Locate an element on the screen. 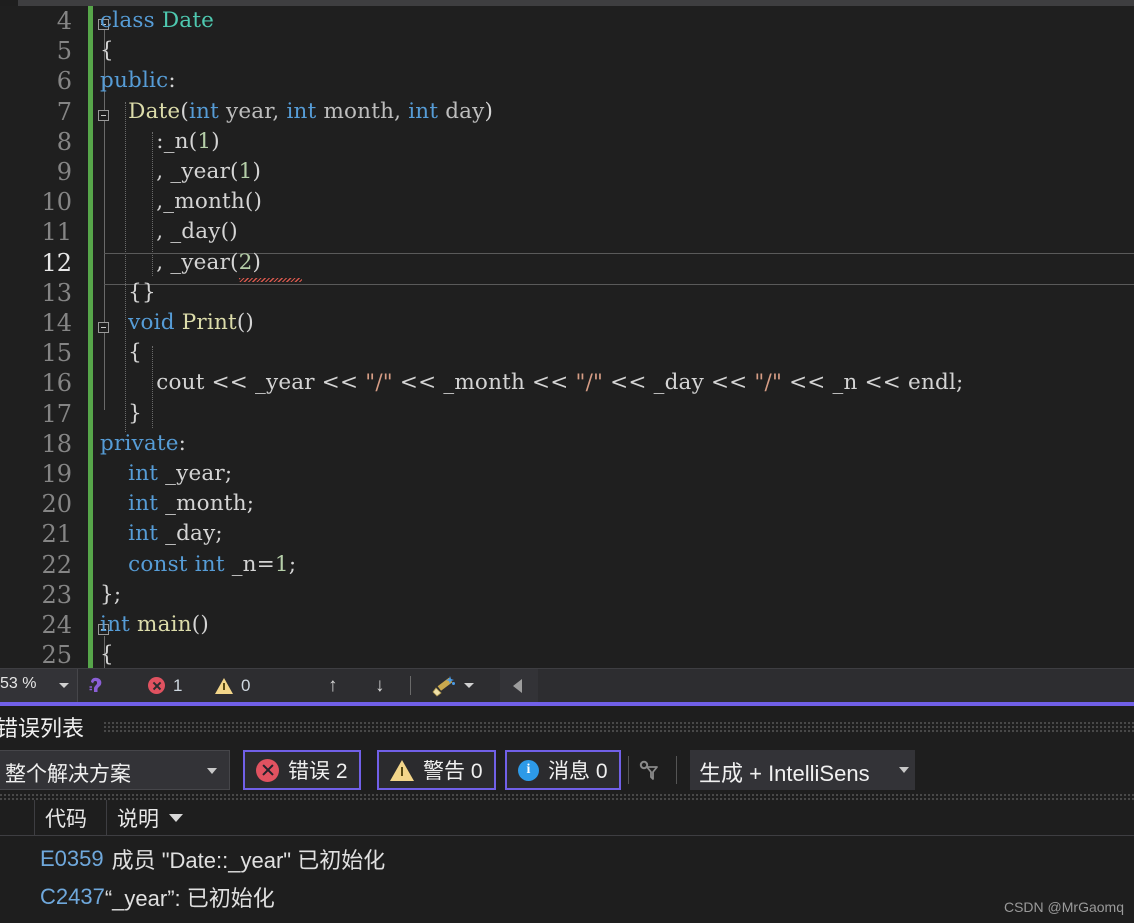 The height and width of the screenshot is (923, 1134). code-line: 20 int _month; is located at coordinates (567, 504).